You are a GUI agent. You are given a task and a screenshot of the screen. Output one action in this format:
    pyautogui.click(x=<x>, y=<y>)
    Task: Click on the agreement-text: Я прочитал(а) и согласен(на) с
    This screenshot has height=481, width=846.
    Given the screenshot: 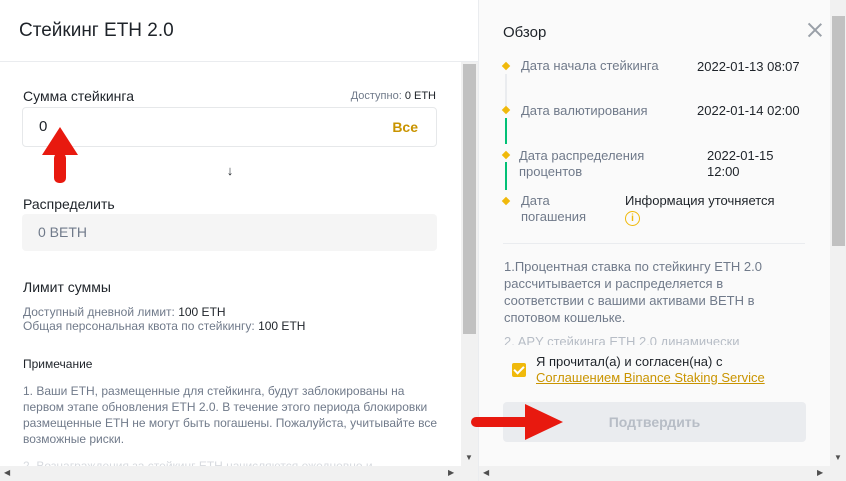 What is the action you would take?
    pyautogui.click(x=629, y=361)
    